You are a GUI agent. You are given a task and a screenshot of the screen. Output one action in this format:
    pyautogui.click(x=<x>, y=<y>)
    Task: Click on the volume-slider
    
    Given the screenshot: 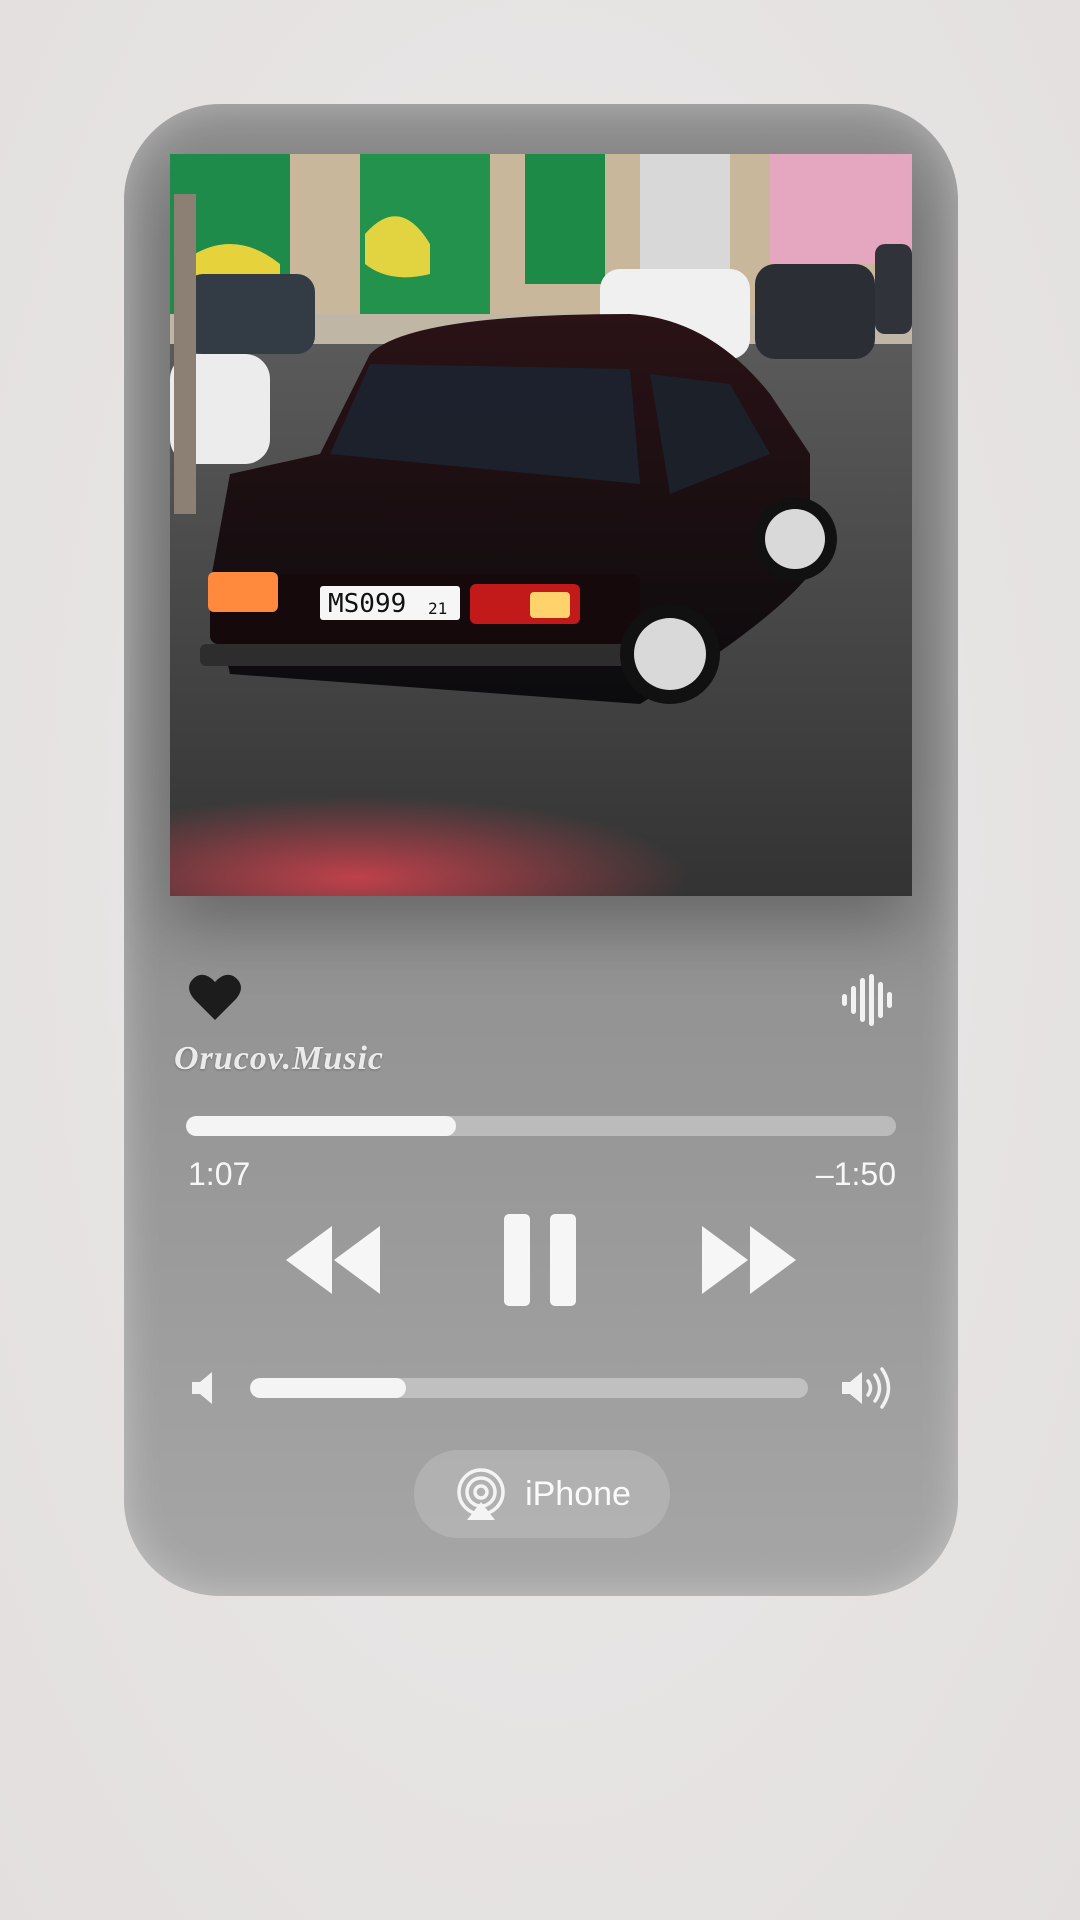 What is the action you would take?
    pyautogui.click(x=529, y=1388)
    